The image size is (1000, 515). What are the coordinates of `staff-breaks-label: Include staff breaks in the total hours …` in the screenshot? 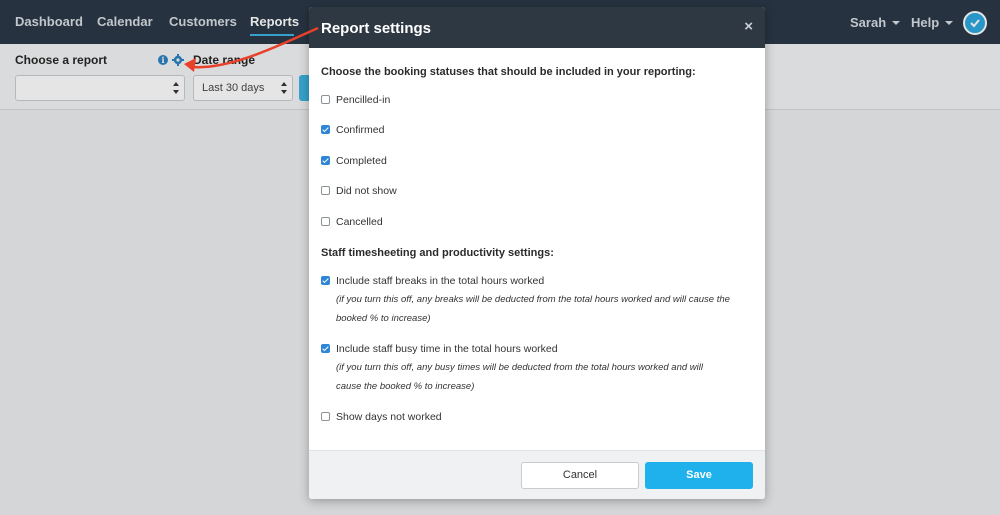 It's located at (440, 281).